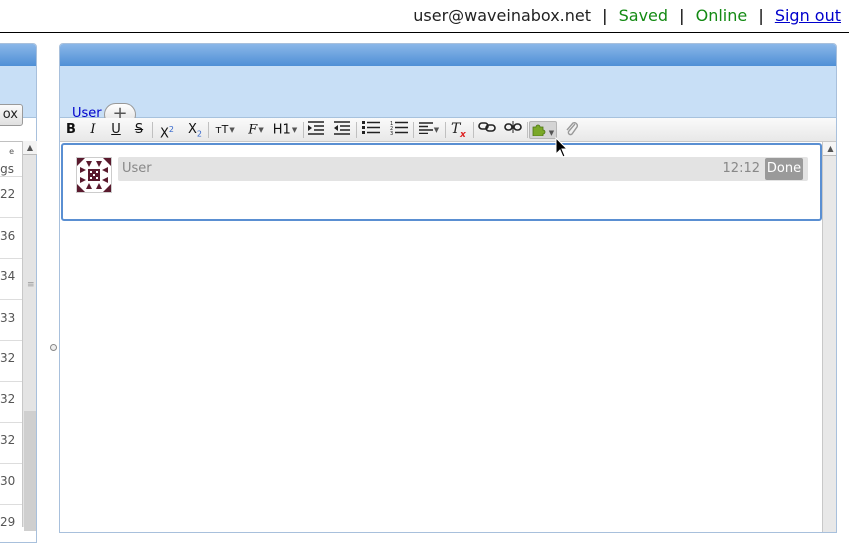 The height and width of the screenshot is (543, 849). I want to click on italic-button: I, so click(93, 130).